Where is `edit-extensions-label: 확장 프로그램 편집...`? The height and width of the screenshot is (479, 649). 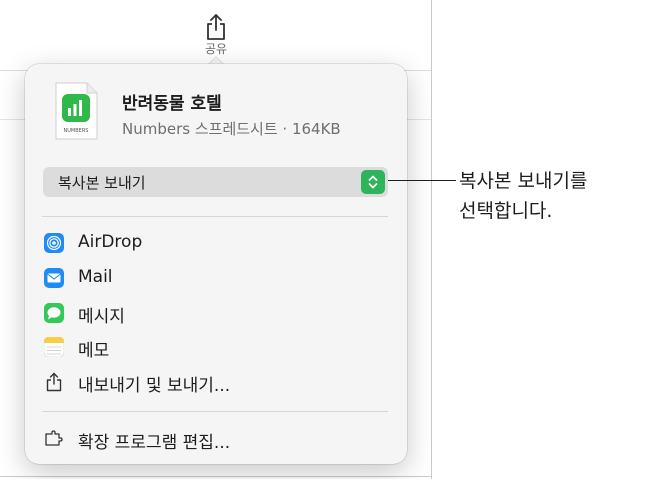
edit-extensions-label: 확장 프로그램 편집... is located at coordinates (154, 443).